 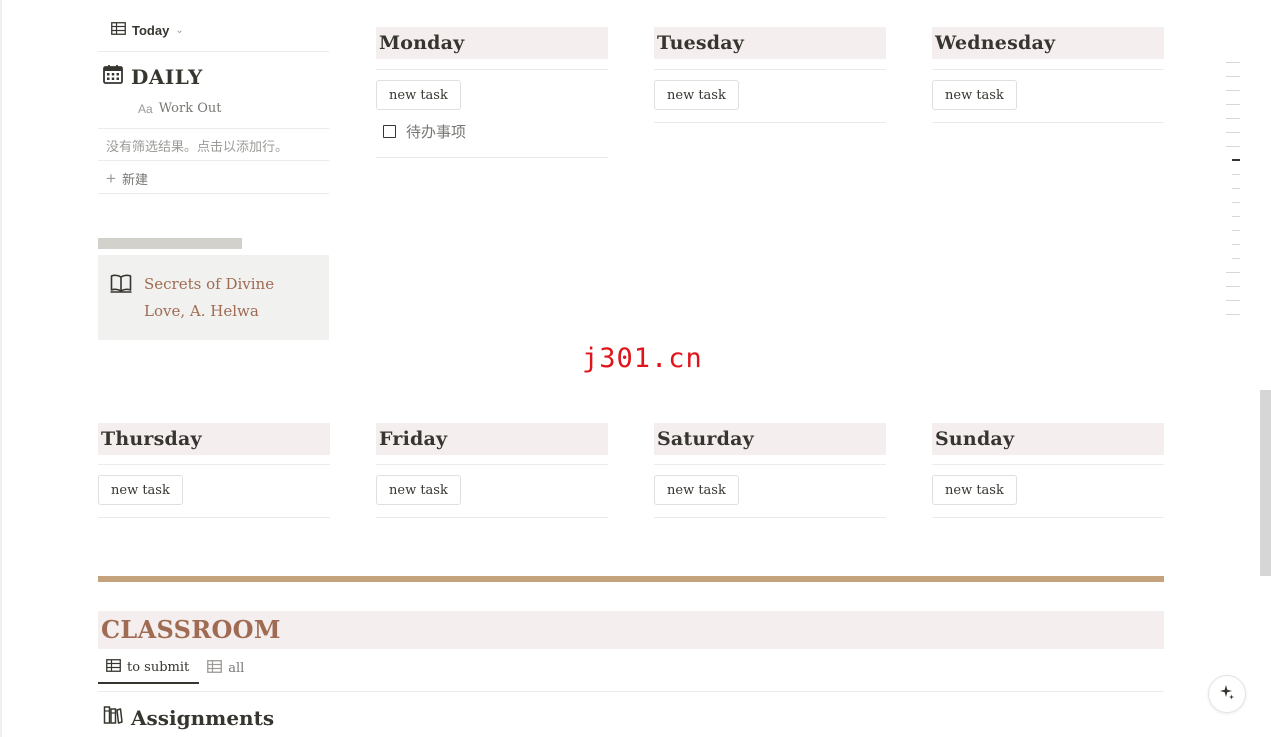 What do you see at coordinates (170, 243) in the screenshot?
I see `grey-divider-bar` at bounding box center [170, 243].